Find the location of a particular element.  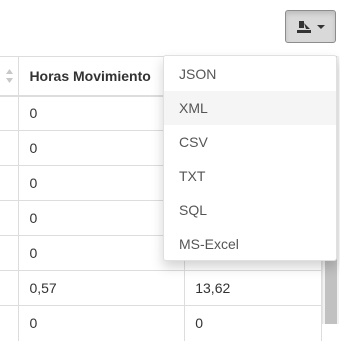

sort-icon is located at coordinates (10, 76).